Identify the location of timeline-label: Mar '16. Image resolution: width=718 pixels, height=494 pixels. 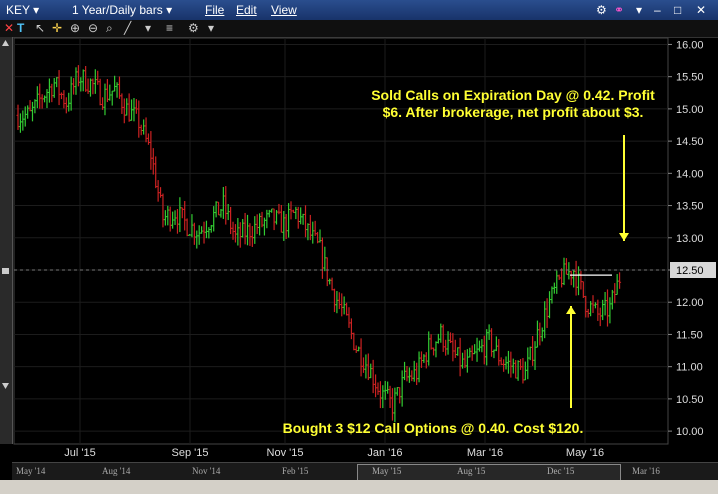
(646, 471).